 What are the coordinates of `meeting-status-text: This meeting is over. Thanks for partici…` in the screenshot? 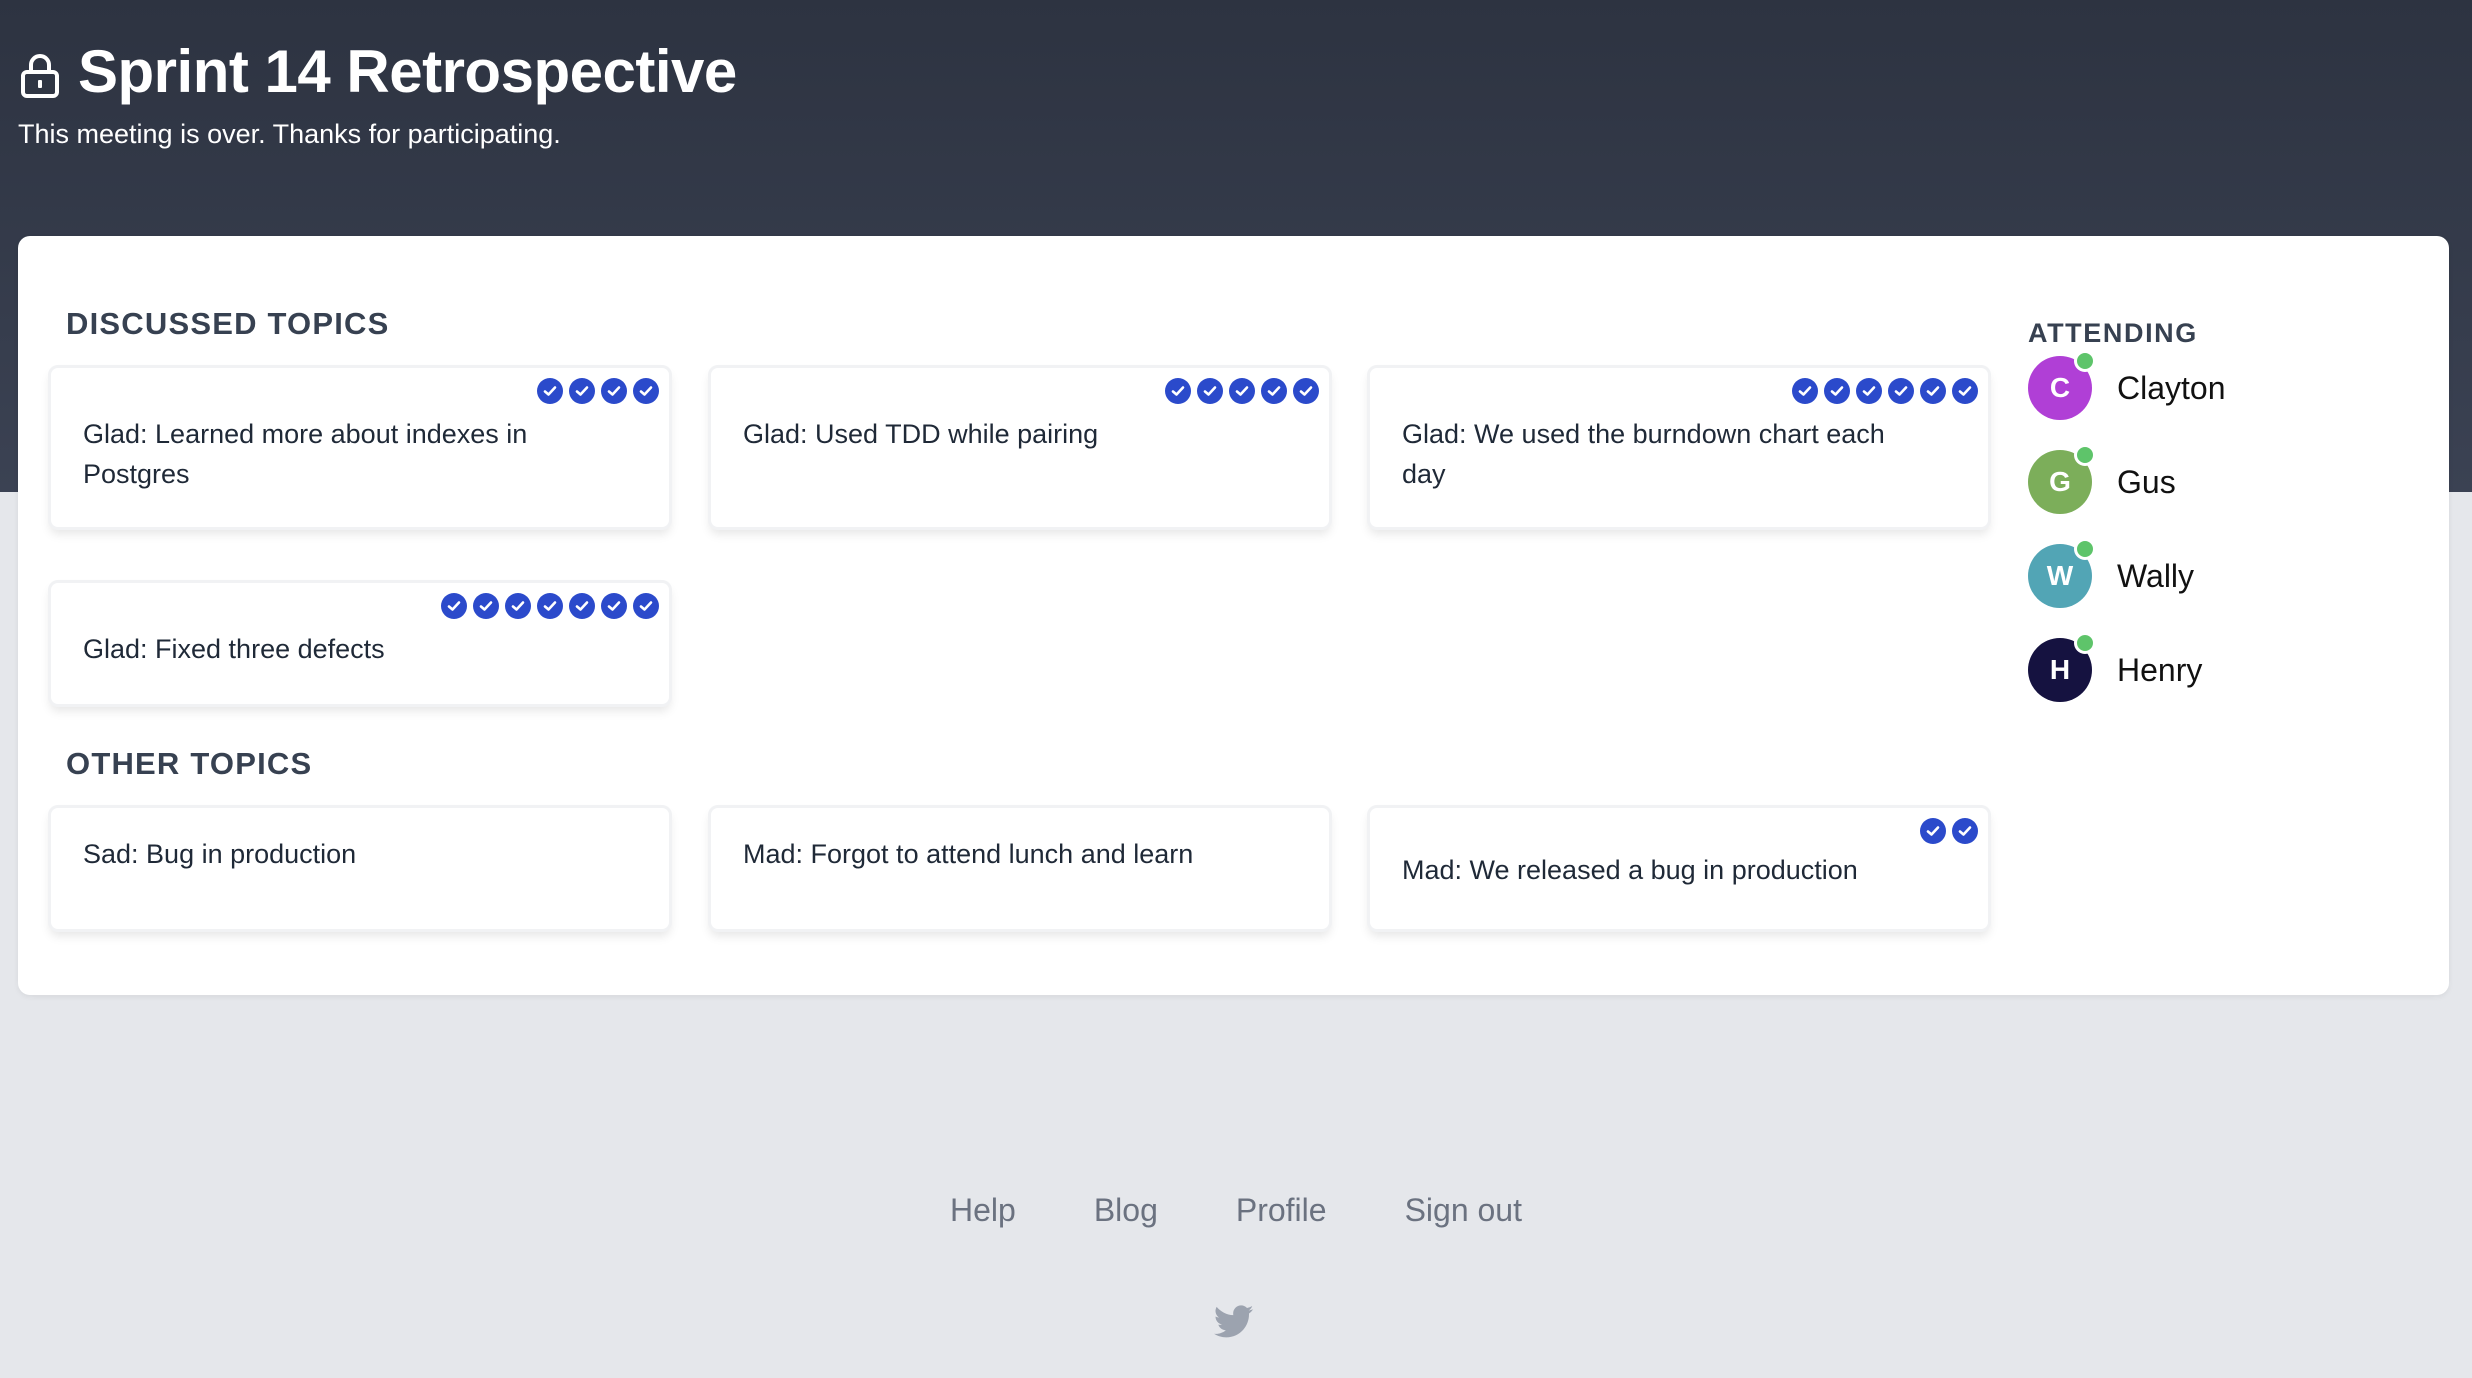 It's located at (289, 134).